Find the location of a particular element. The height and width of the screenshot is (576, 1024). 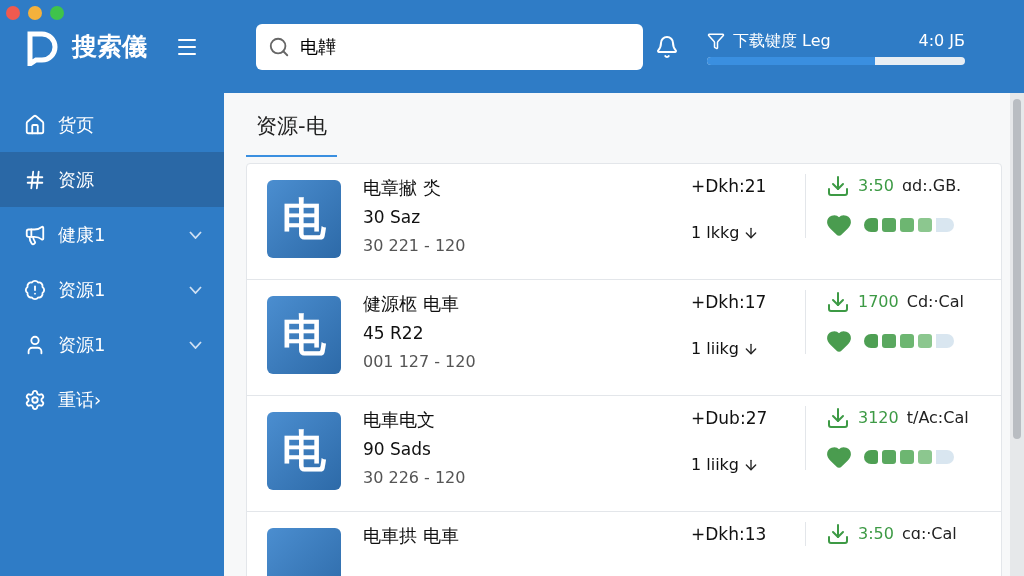

sidebar-item: 重话› is located at coordinates (112, 399).